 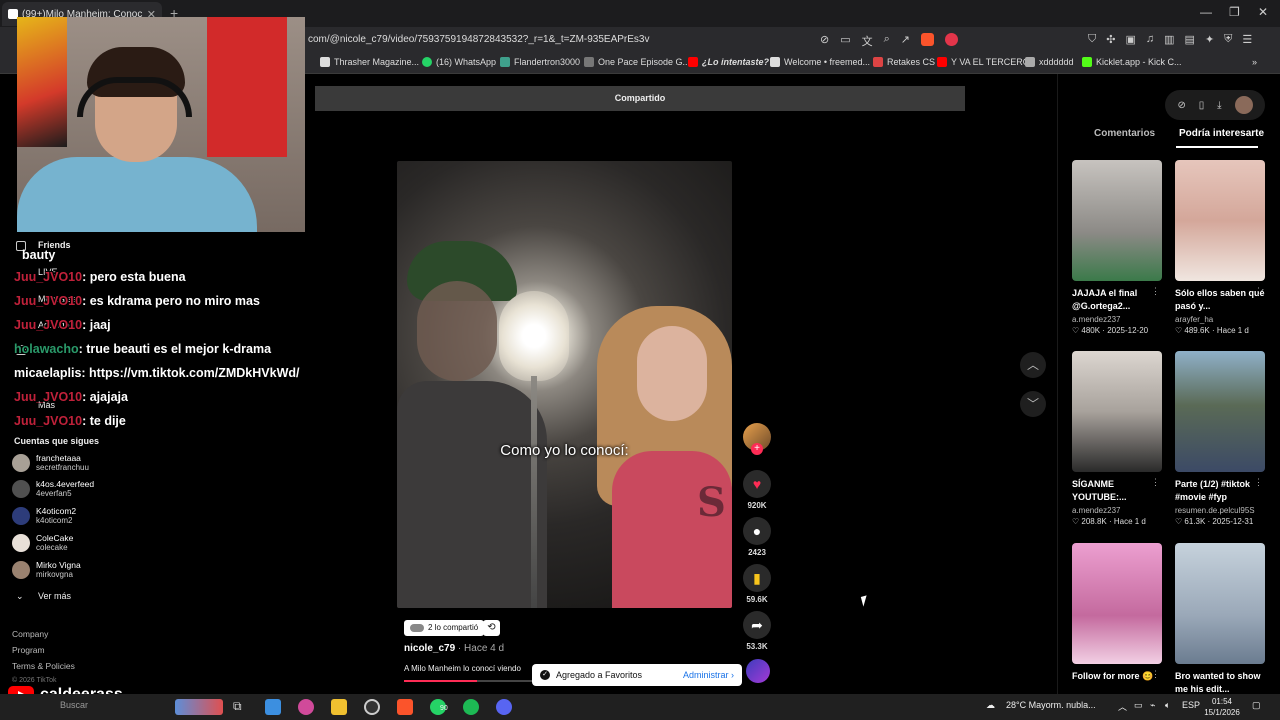 I want to click on tab-comments: Comentarios, so click(x=1124, y=133).